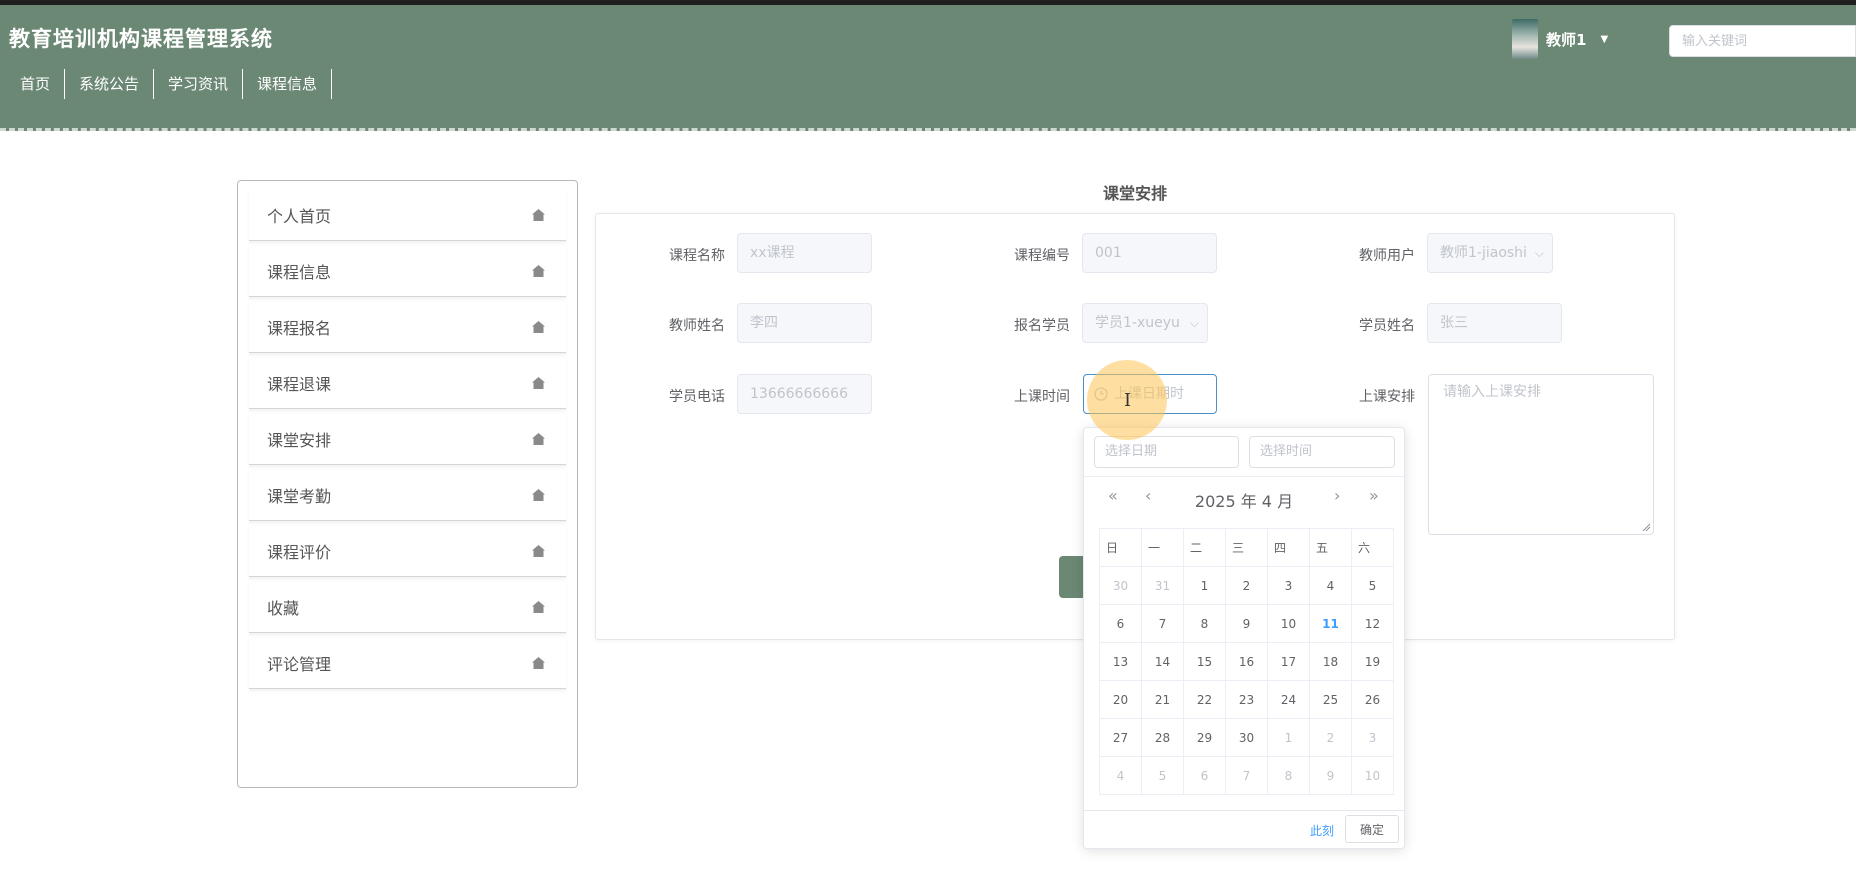 This screenshot has height=871, width=1856. What do you see at coordinates (1330, 699) in the screenshot?
I see `calendar-day: 25` at bounding box center [1330, 699].